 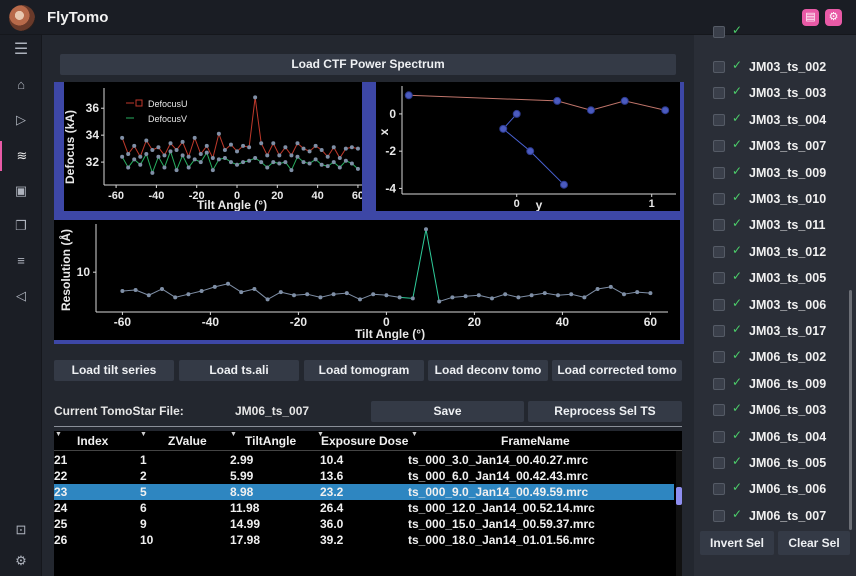 What do you see at coordinates (187, 441) in the screenshot?
I see `column-header-zvalue: ZValue` at bounding box center [187, 441].